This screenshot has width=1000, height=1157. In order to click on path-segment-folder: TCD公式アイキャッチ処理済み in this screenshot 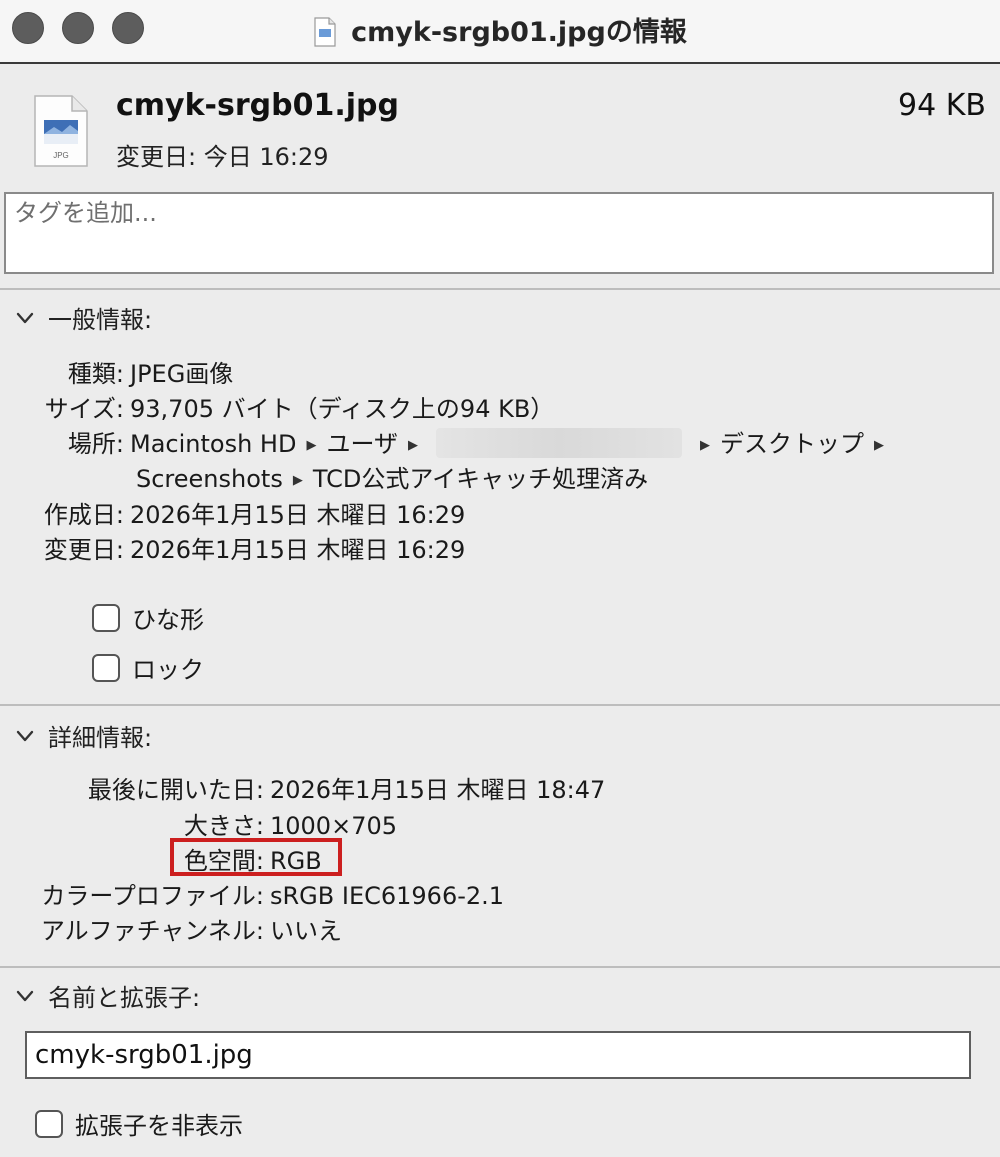, I will do `click(480, 479)`.